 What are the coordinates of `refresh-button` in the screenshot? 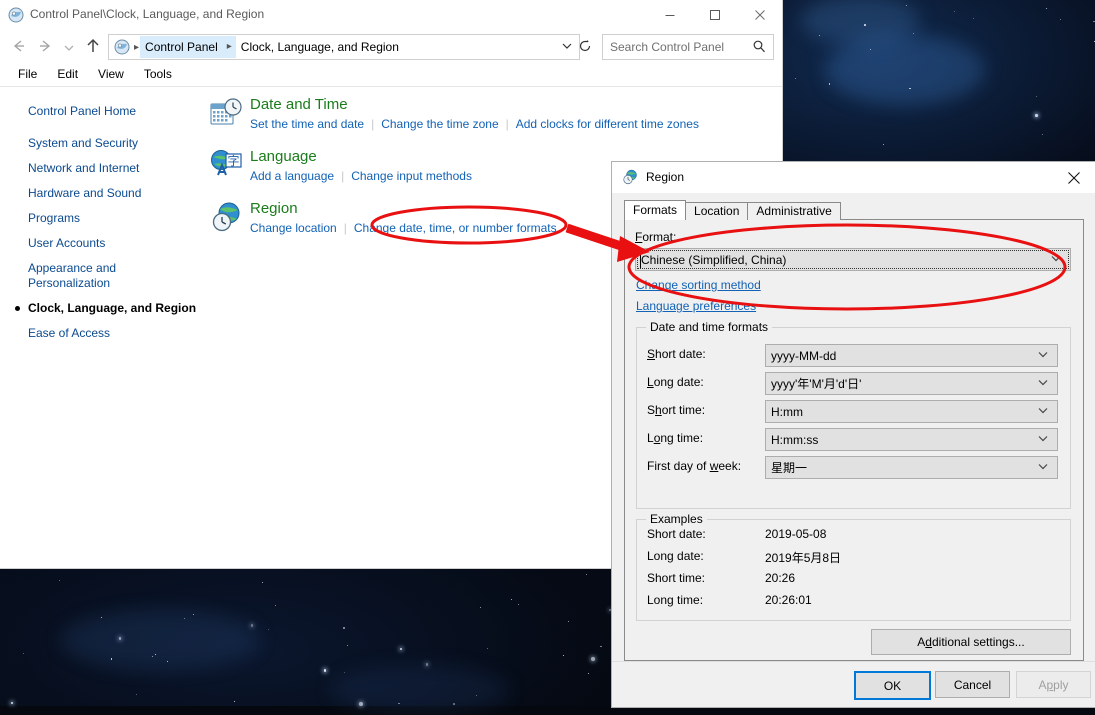 It's located at (585, 46).